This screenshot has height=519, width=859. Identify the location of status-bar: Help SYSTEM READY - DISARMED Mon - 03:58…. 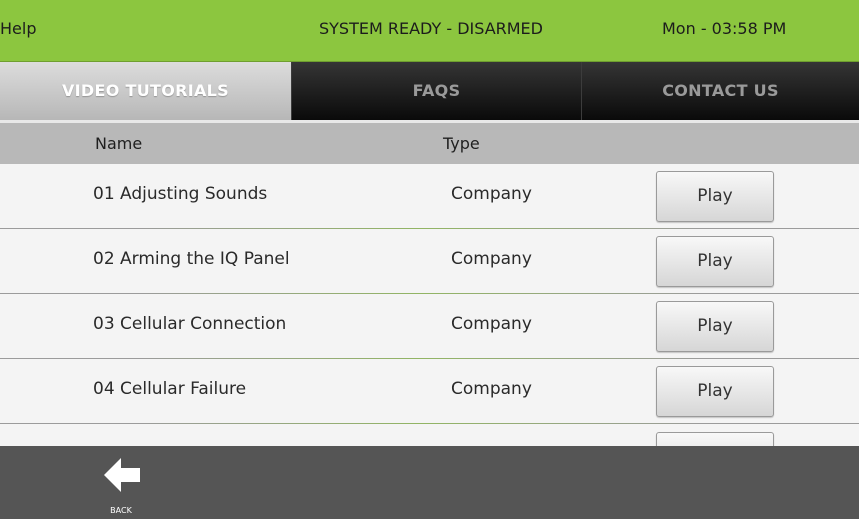
(429, 31).